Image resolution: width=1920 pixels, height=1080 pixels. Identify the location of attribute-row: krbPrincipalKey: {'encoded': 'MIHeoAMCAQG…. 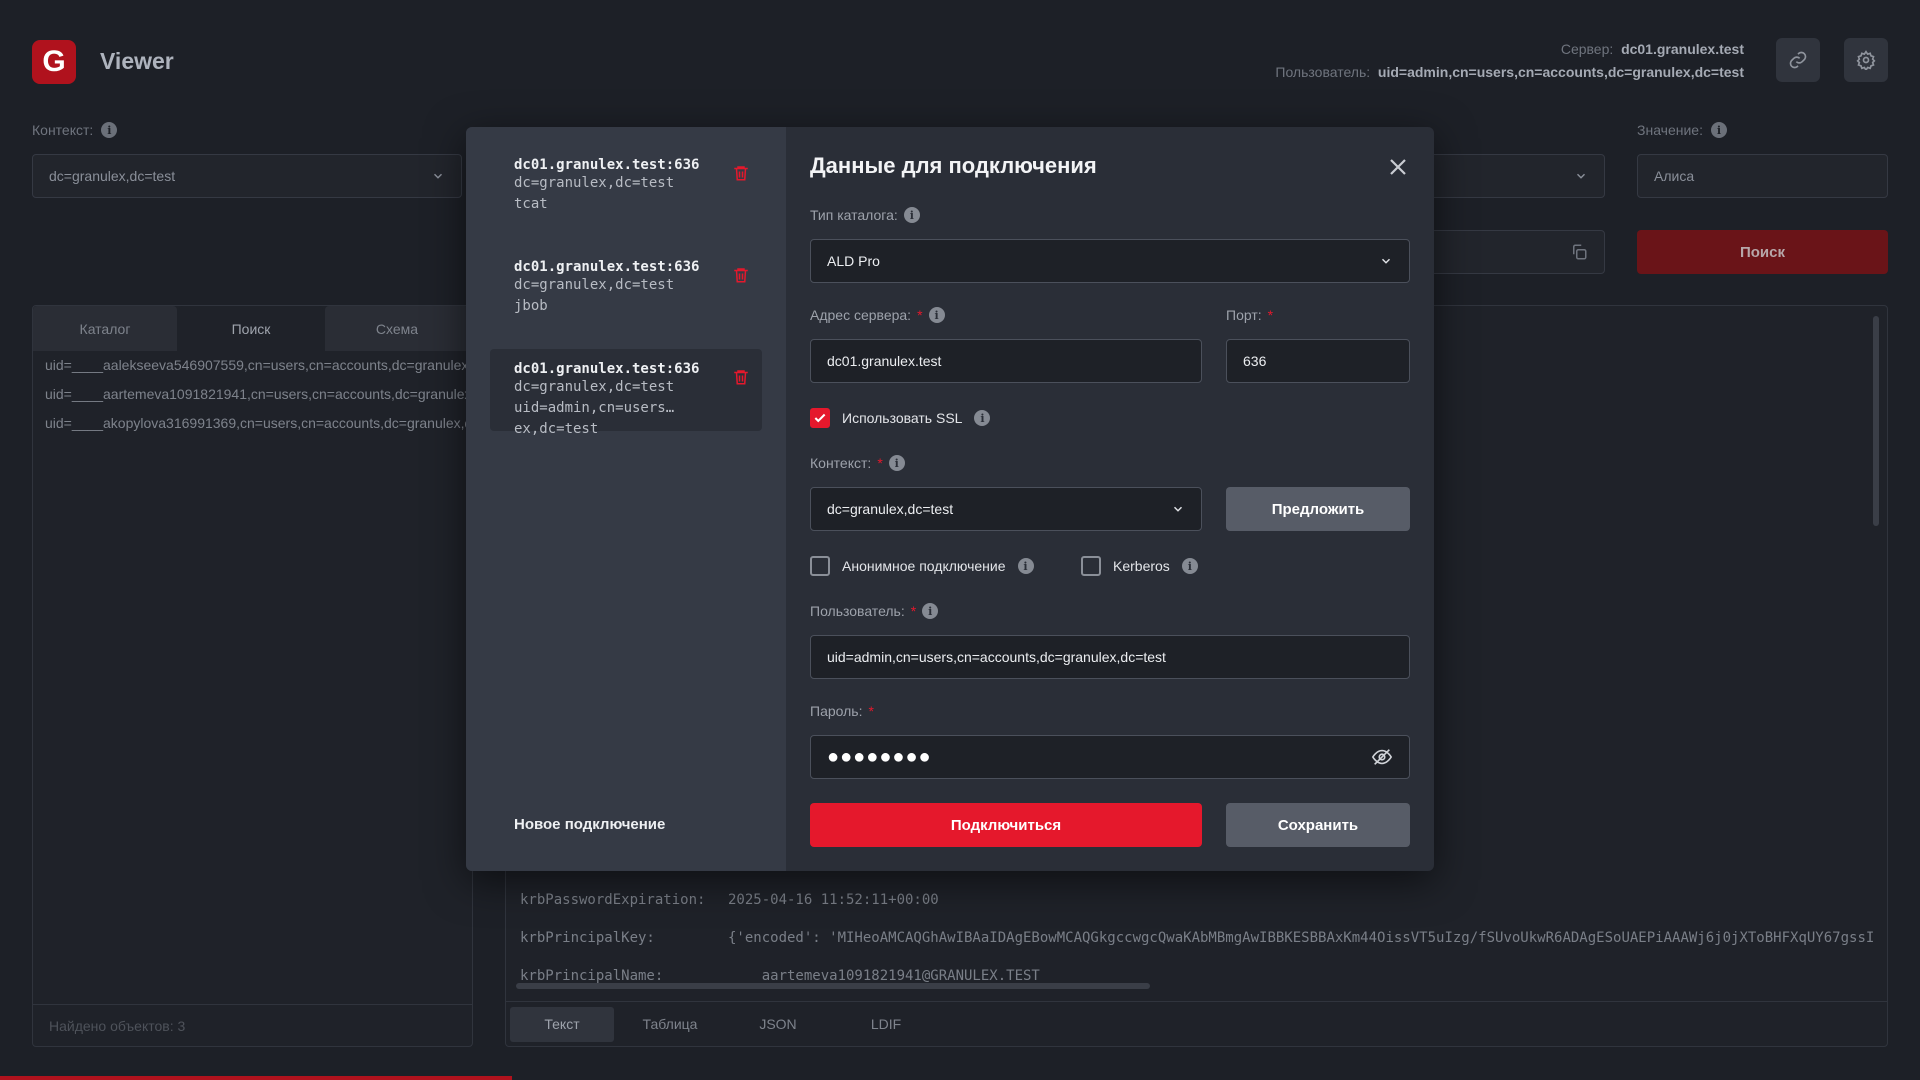
(1197, 938).